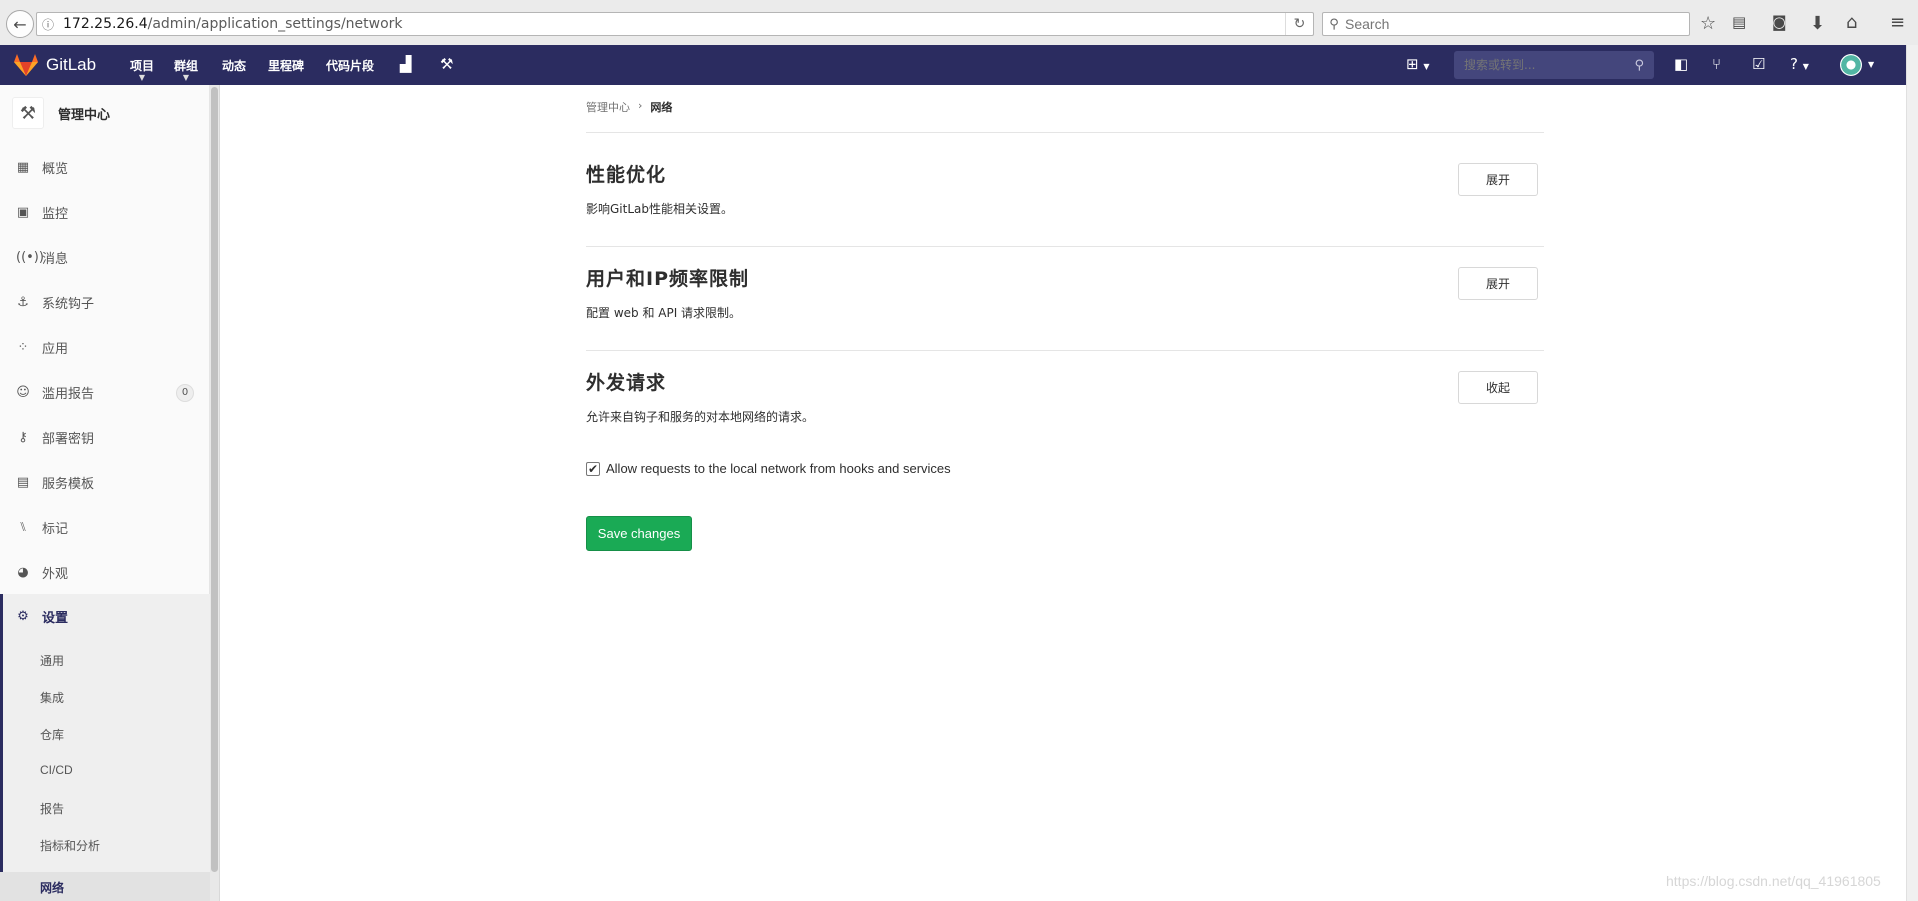 The height and width of the screenshot is (901, 1918). Describe the element at coordinates (1817, 23) in the screenshot. I see `download-icon: ⬇` at that location.